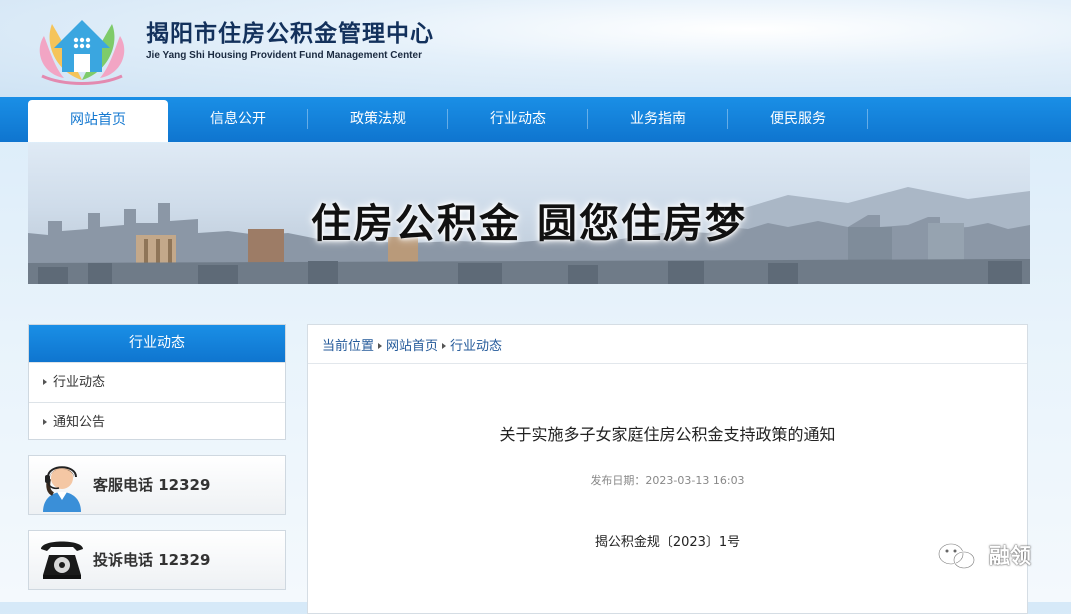 The width and height of the screenshot is (1071, 614). What do you see at coordinates (62, 489) in the screenshot?
I see `customer-service-agent-icon` at bounding box center [62, 489].